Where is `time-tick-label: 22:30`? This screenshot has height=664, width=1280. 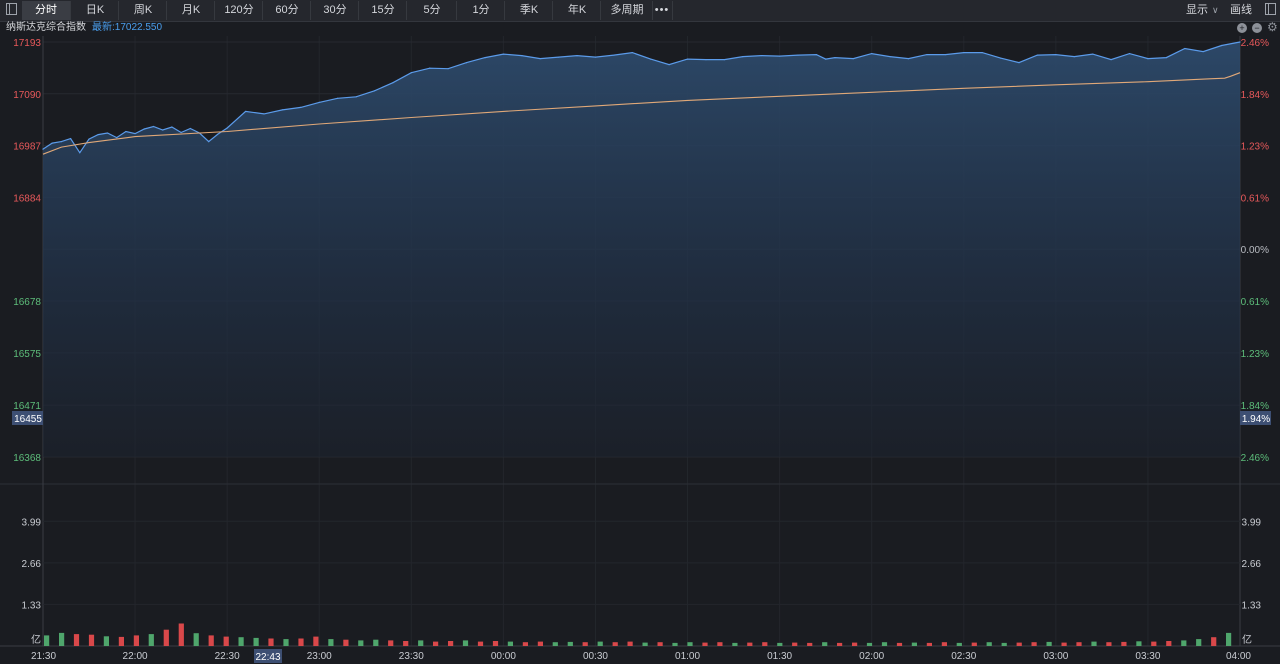 time-tick-label: 22:30 is located at coordinates (227, 656).